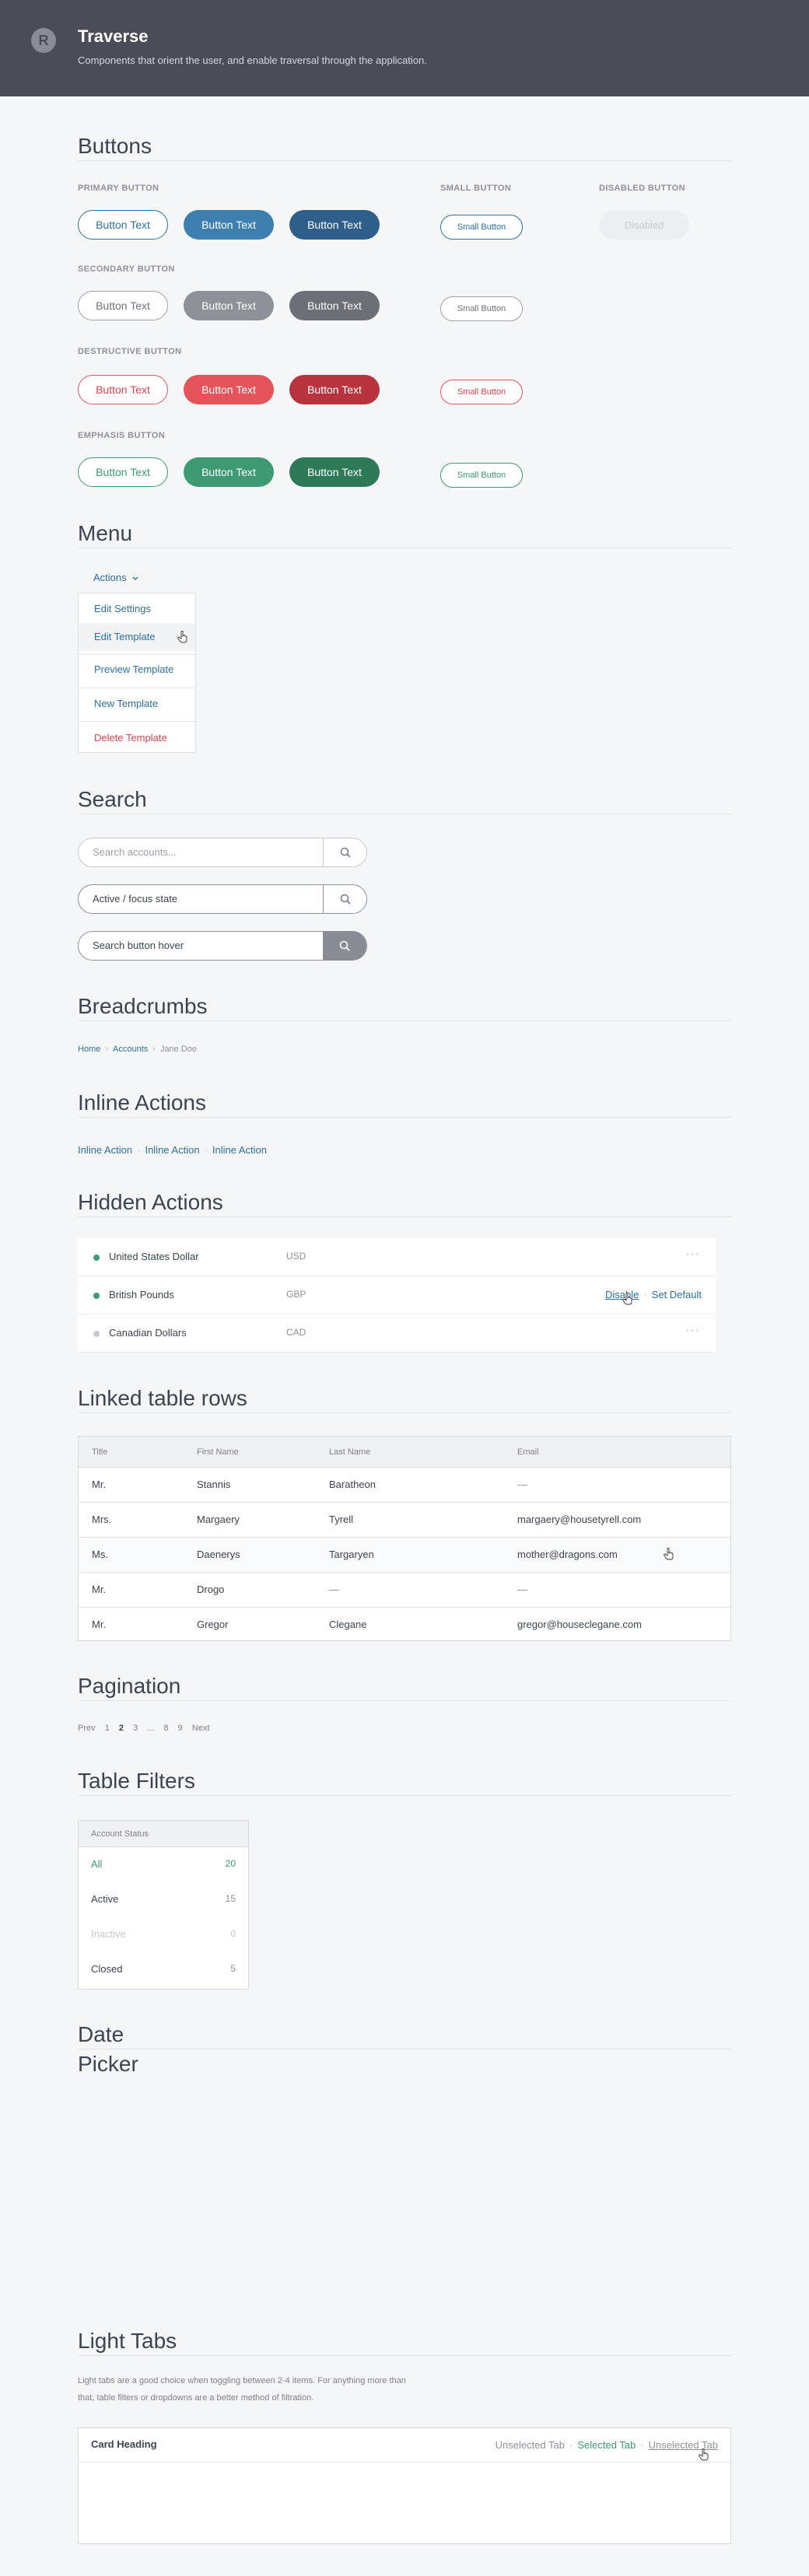 This screenshot has width=809, height=2576. I want to click on search-button-hover, so click(344, 946).